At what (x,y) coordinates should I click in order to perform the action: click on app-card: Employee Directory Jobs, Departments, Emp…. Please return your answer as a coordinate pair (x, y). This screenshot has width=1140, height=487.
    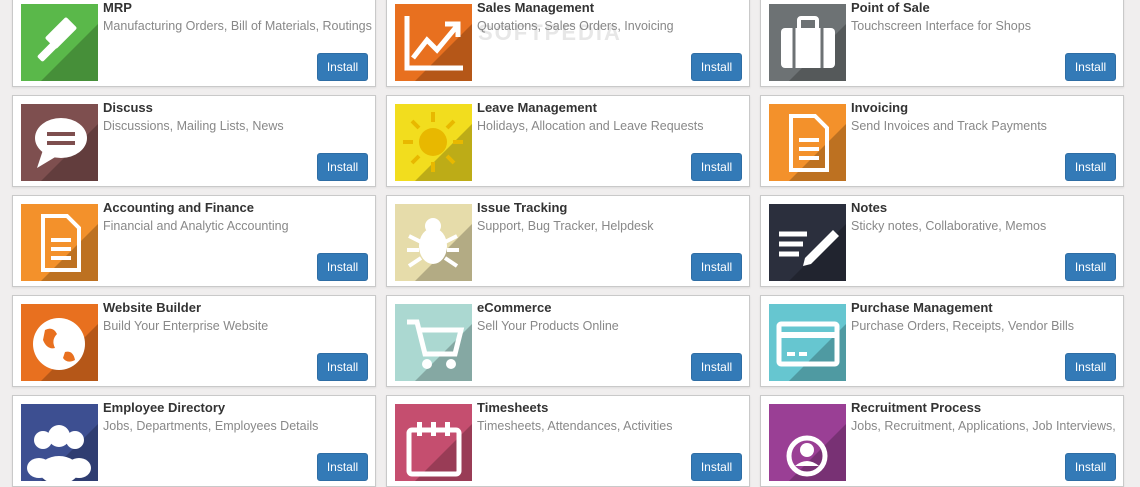
    Looking at the image, I should click on (194, 441).